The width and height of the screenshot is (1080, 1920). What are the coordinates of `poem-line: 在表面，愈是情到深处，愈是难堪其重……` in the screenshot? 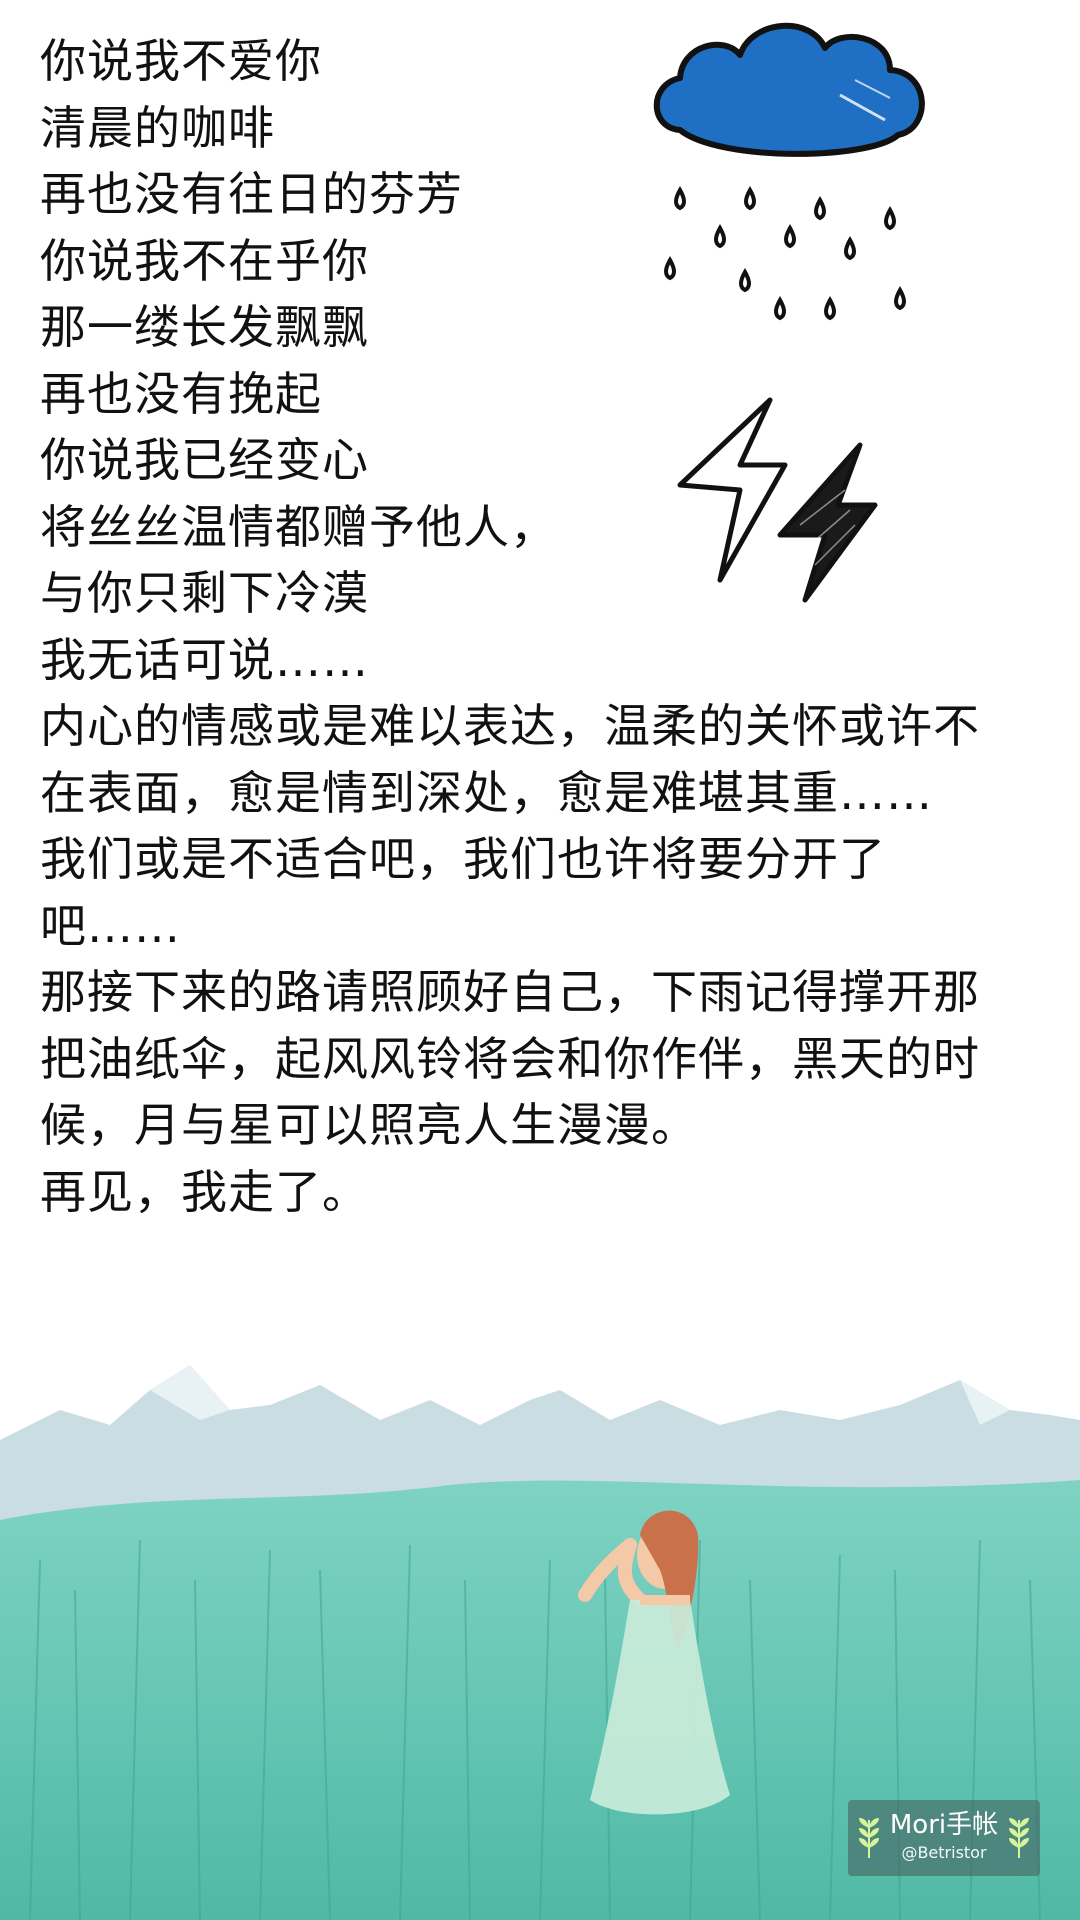 It's located at (486, 792).